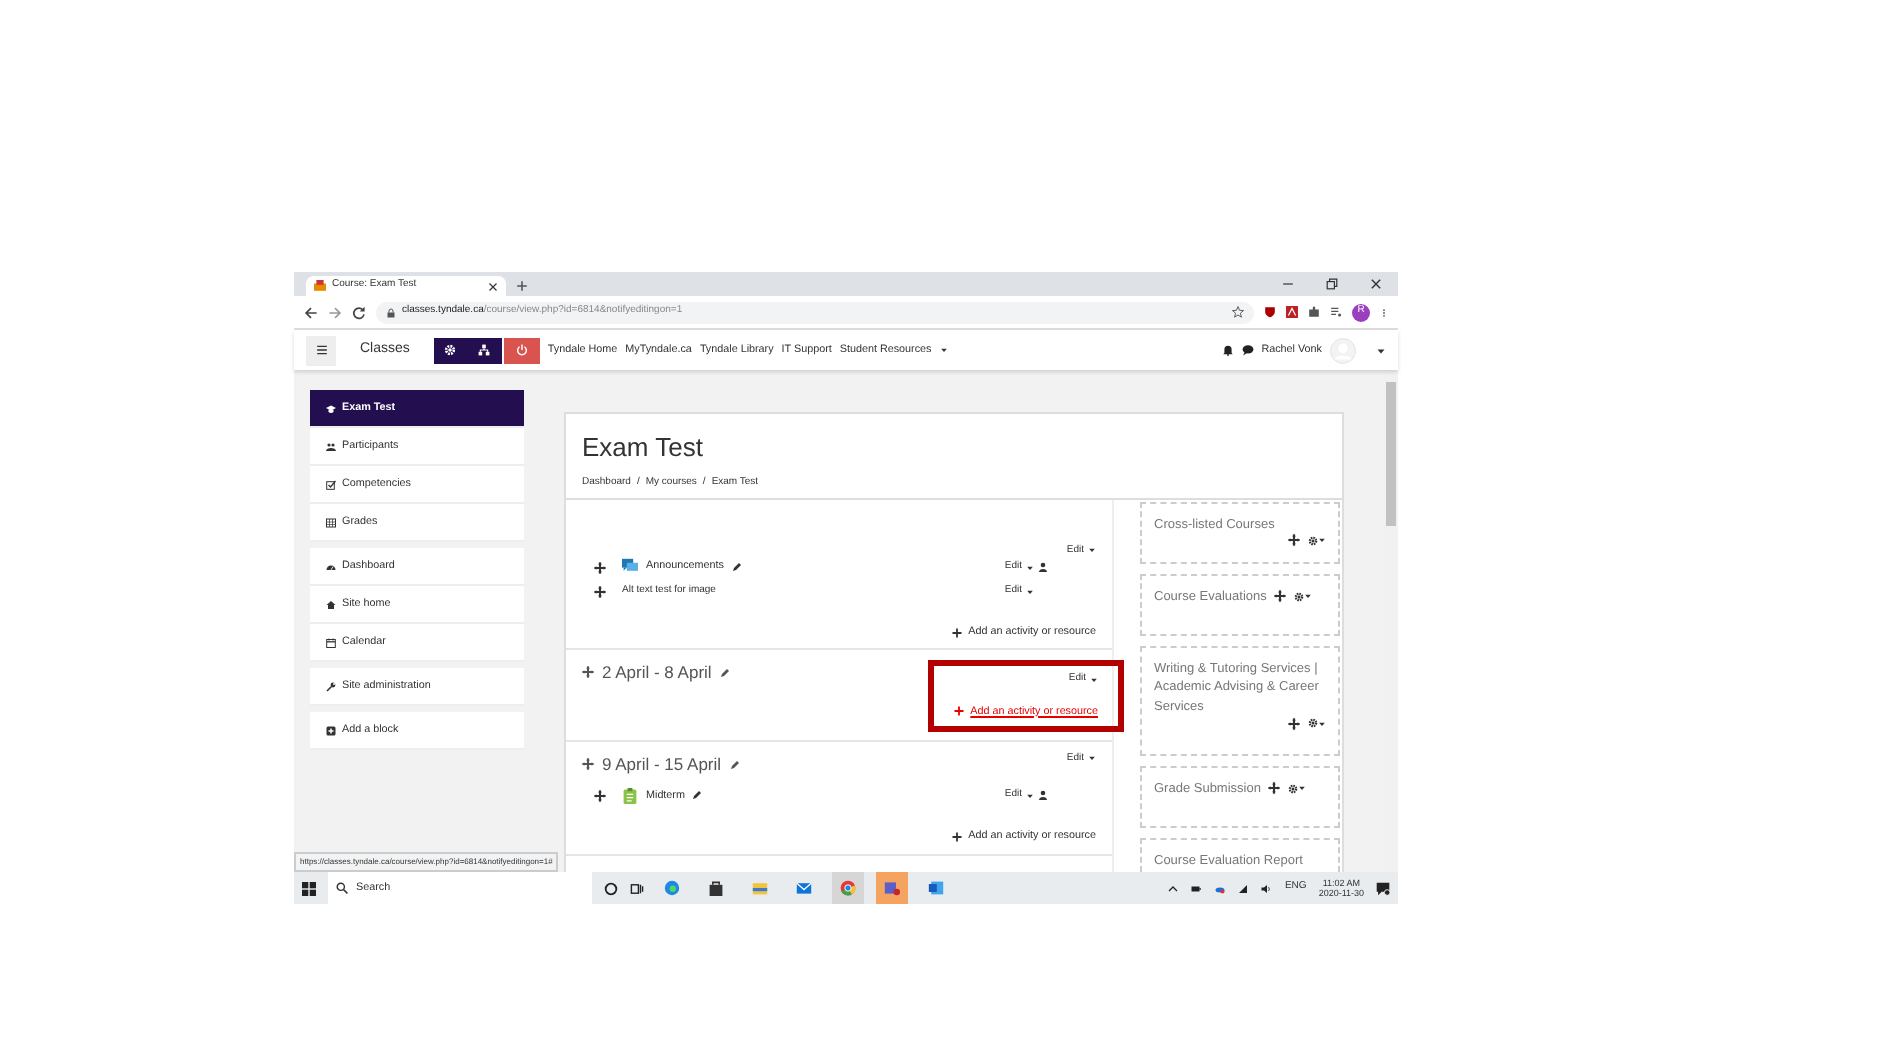 Image resolution: width=1880 pixels, height=1058 pixels. Describe the element at coordinates (342, 888) in the screenshot. I see `search-icon` at that location.